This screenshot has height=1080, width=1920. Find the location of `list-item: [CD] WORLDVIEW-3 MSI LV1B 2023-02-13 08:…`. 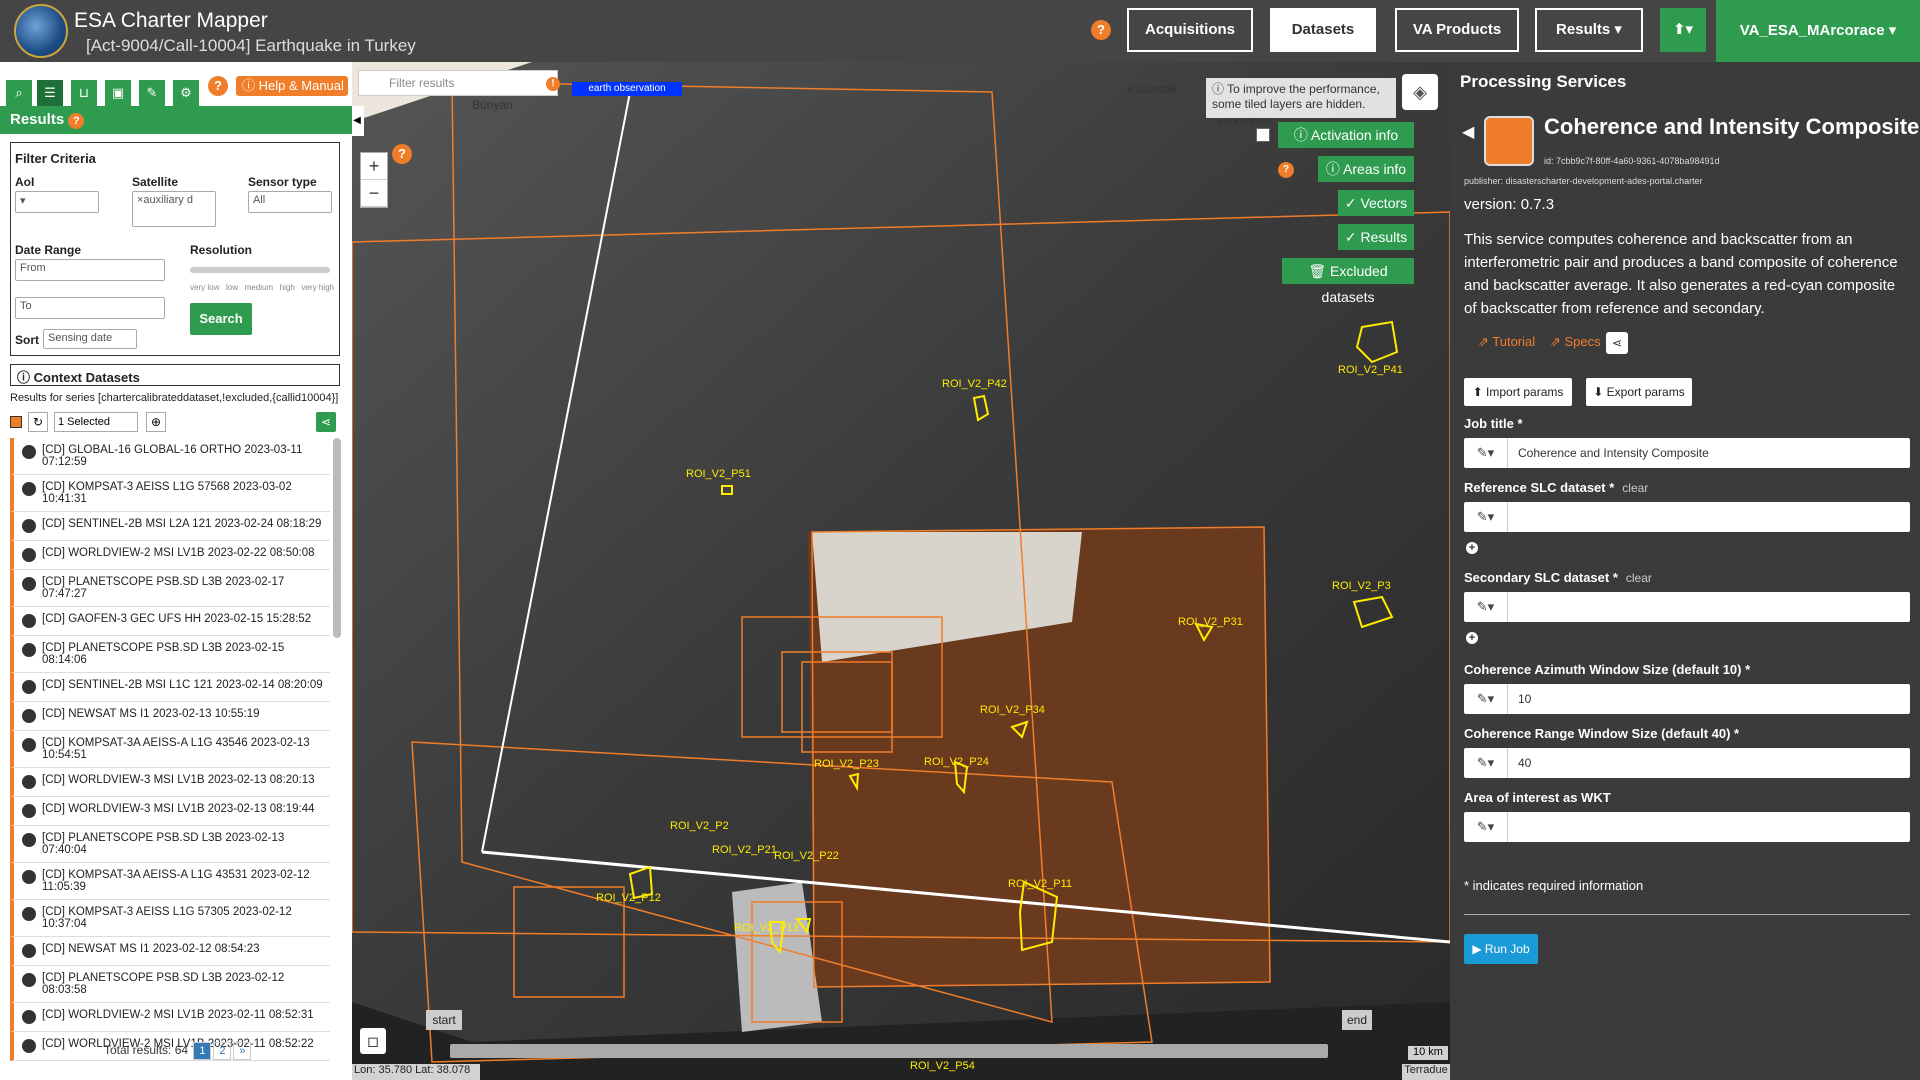

list-item: [CD] WORLDVIEW-3 MSI LV1B 2023-02-13 08:… is located at coordinates (170, 782).